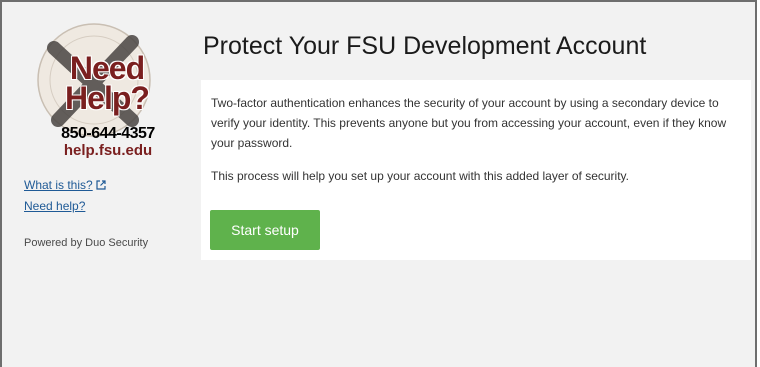 This screenshot has height=367, width=760. Describe the element at coordinates (58, 185) in the screenshot. I see `what-is-this-label: What is this?` at that location.